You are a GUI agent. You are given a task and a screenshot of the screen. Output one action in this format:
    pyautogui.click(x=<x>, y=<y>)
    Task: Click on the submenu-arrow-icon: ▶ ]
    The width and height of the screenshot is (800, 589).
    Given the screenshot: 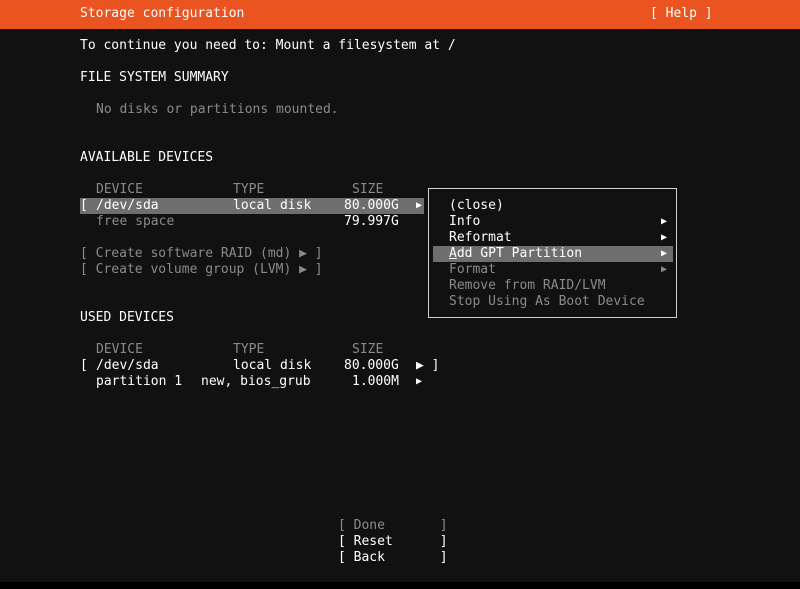 What is the action you would take?
    pyautogui.click(x=428, y=365)
    